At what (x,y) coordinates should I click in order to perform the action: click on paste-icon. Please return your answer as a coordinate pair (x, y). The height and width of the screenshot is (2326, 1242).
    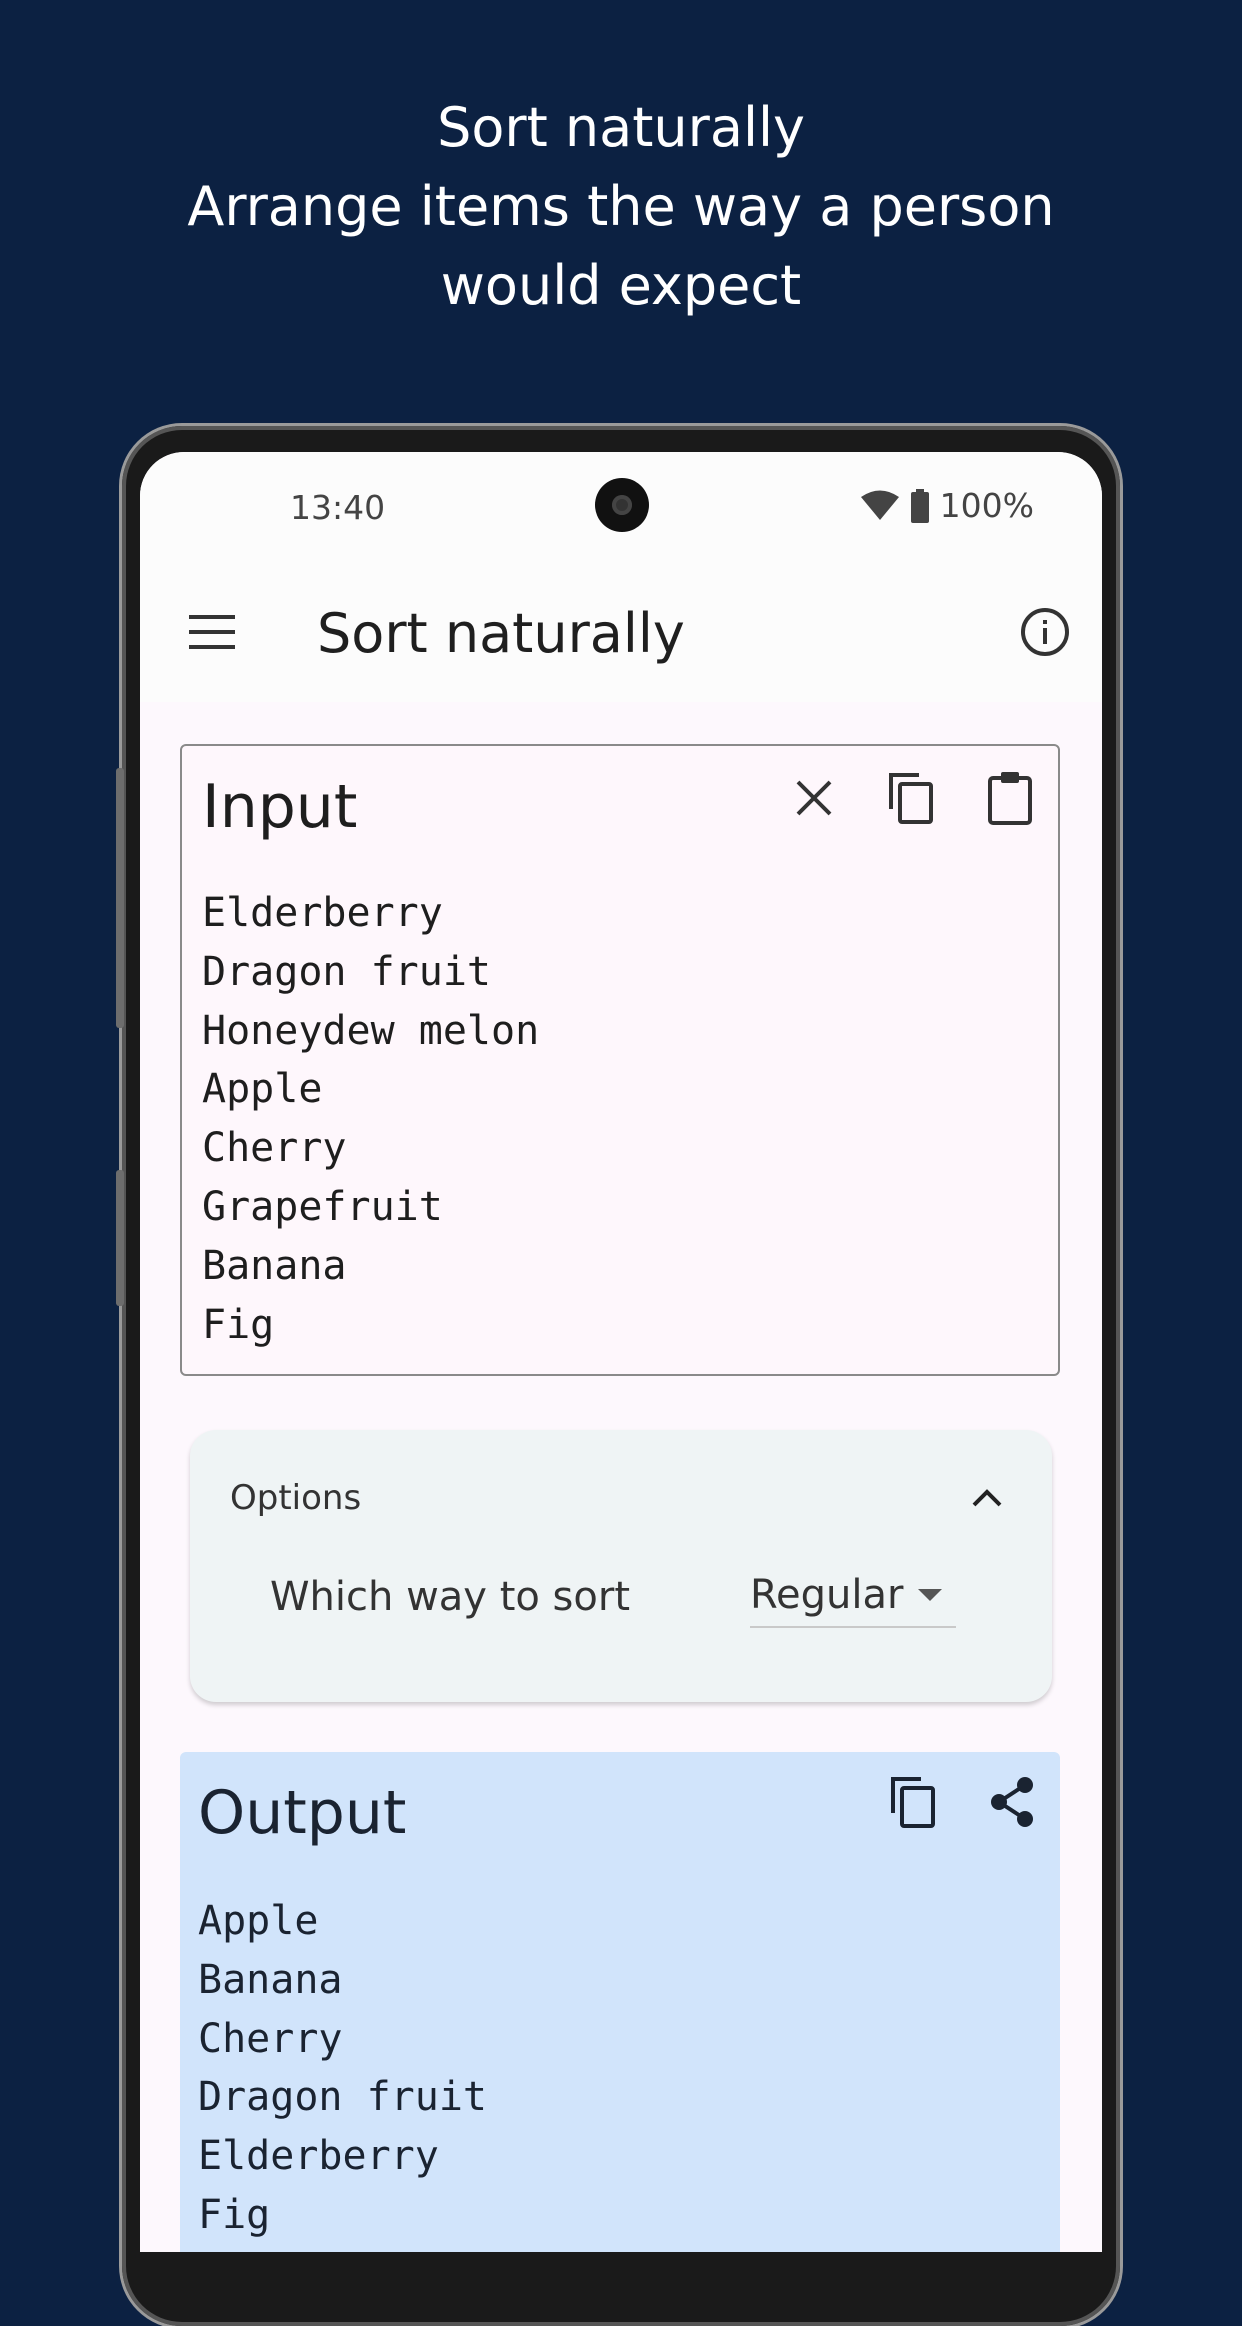
    Looking at the image, I should click on (1010, 798).